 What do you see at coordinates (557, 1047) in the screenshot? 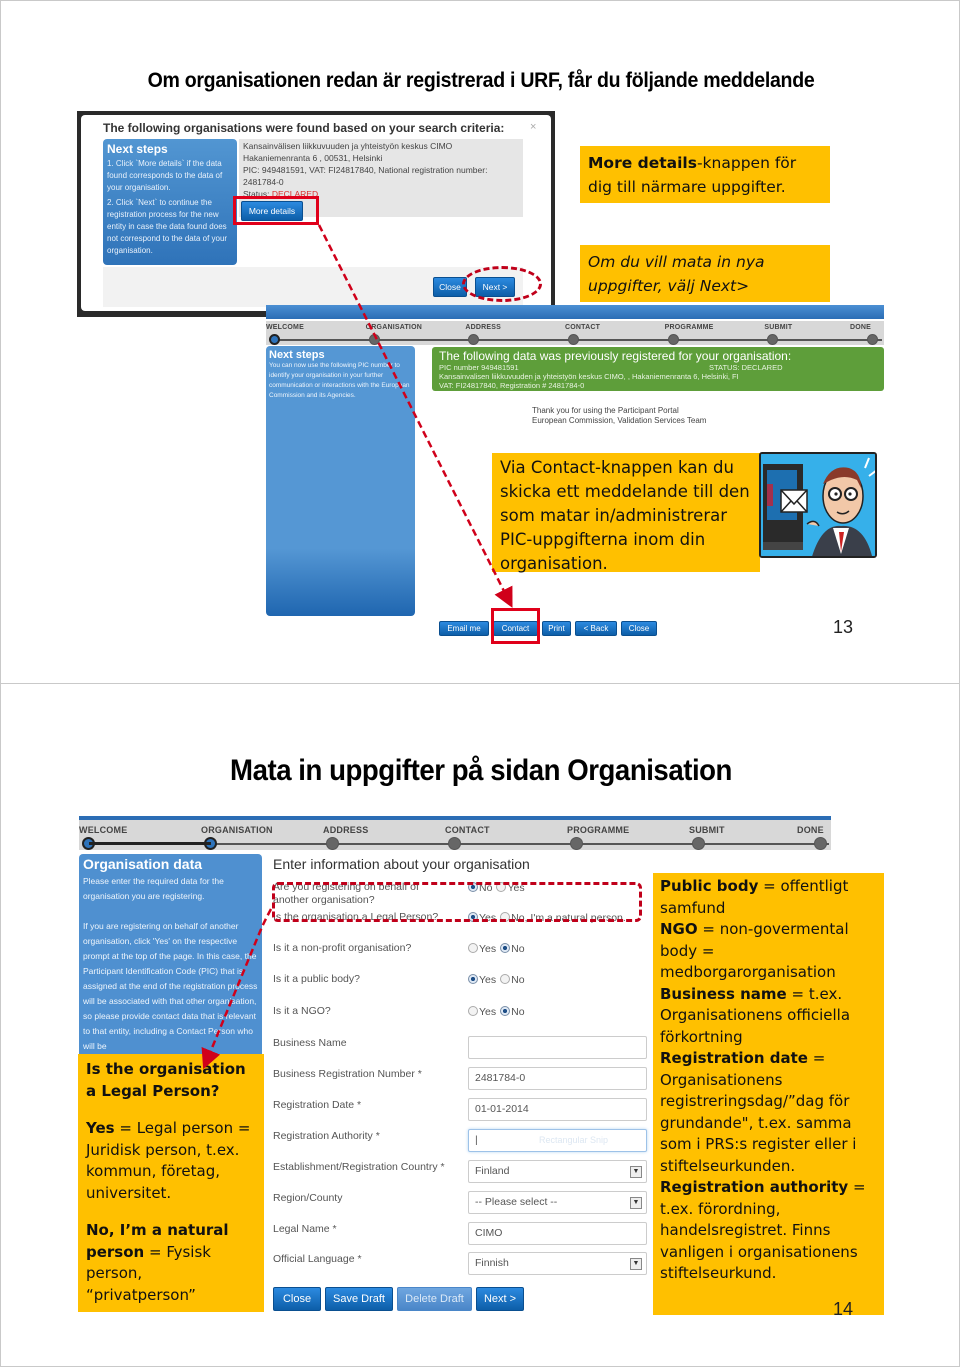
I see `business-name-input` at bounding box center [557, 1047].